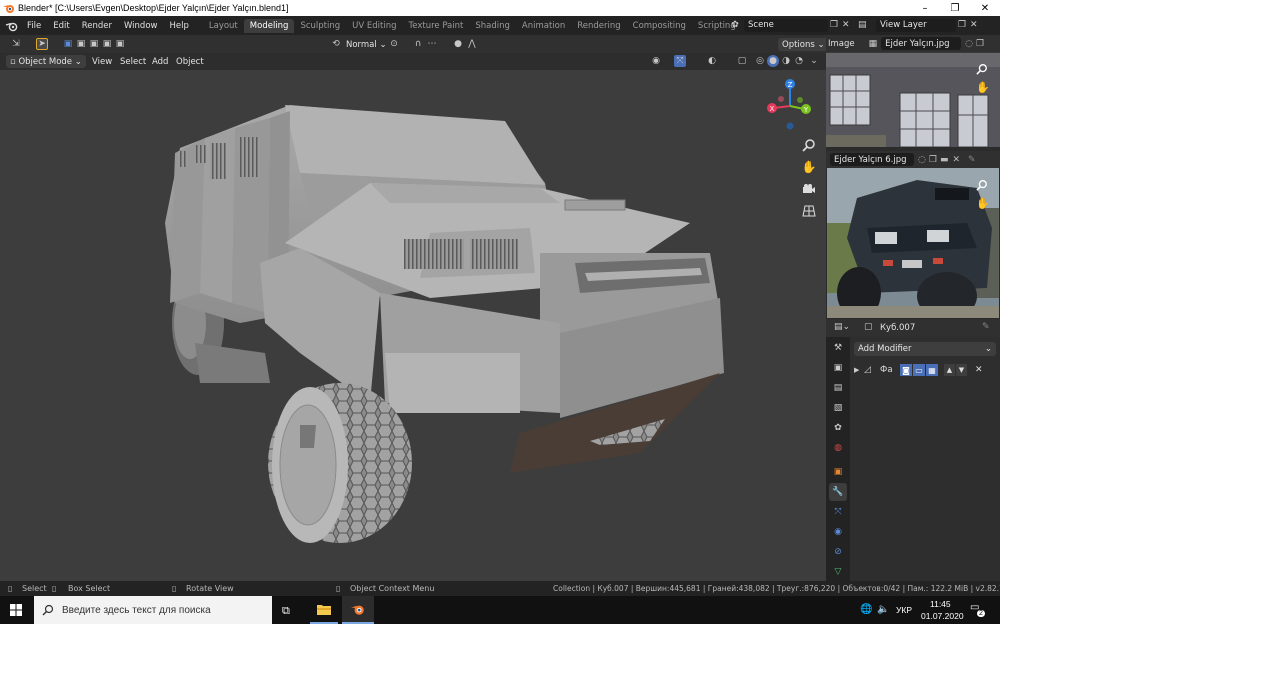 This screenshot has width=1280, height=674. I want to click on xray-icon: ▢, so click(742, 61).